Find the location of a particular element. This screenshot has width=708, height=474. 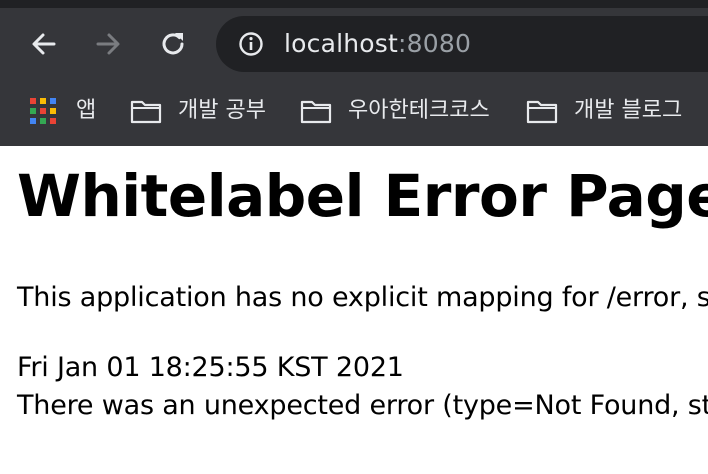

bookmark-label: 개발 공부 is located at coordinates (222, 110).